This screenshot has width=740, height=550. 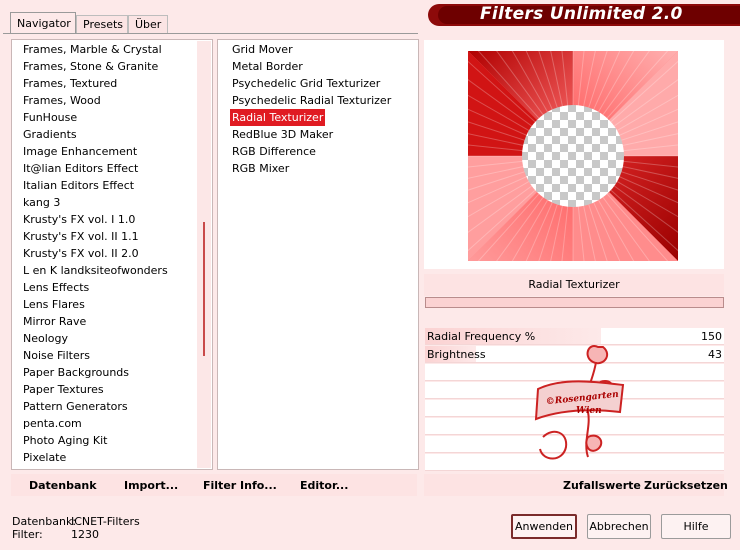 I want to click on category-item: L en K landksiteofwonders, so click(x=93, y=270).